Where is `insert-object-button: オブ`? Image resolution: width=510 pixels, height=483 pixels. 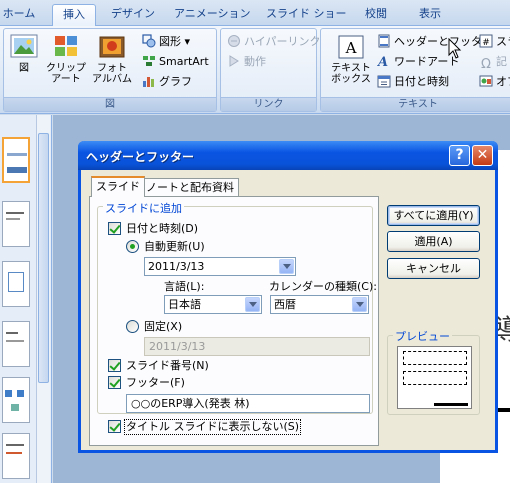 insert-object-button: オブ is located at coordinates (494, 81).